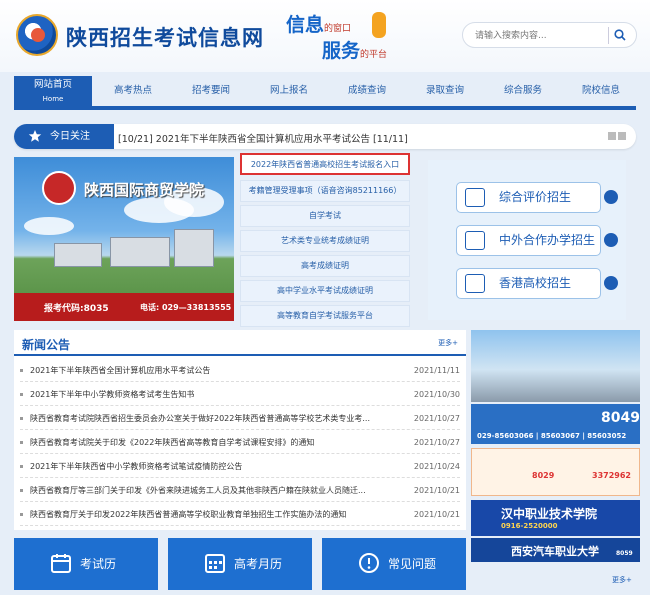 The image size is (650, 595). What do you see at coordinates (211, 91) in the screenshot?
I see `nav-news: 招考要闻` at bounding box center [211, 91].